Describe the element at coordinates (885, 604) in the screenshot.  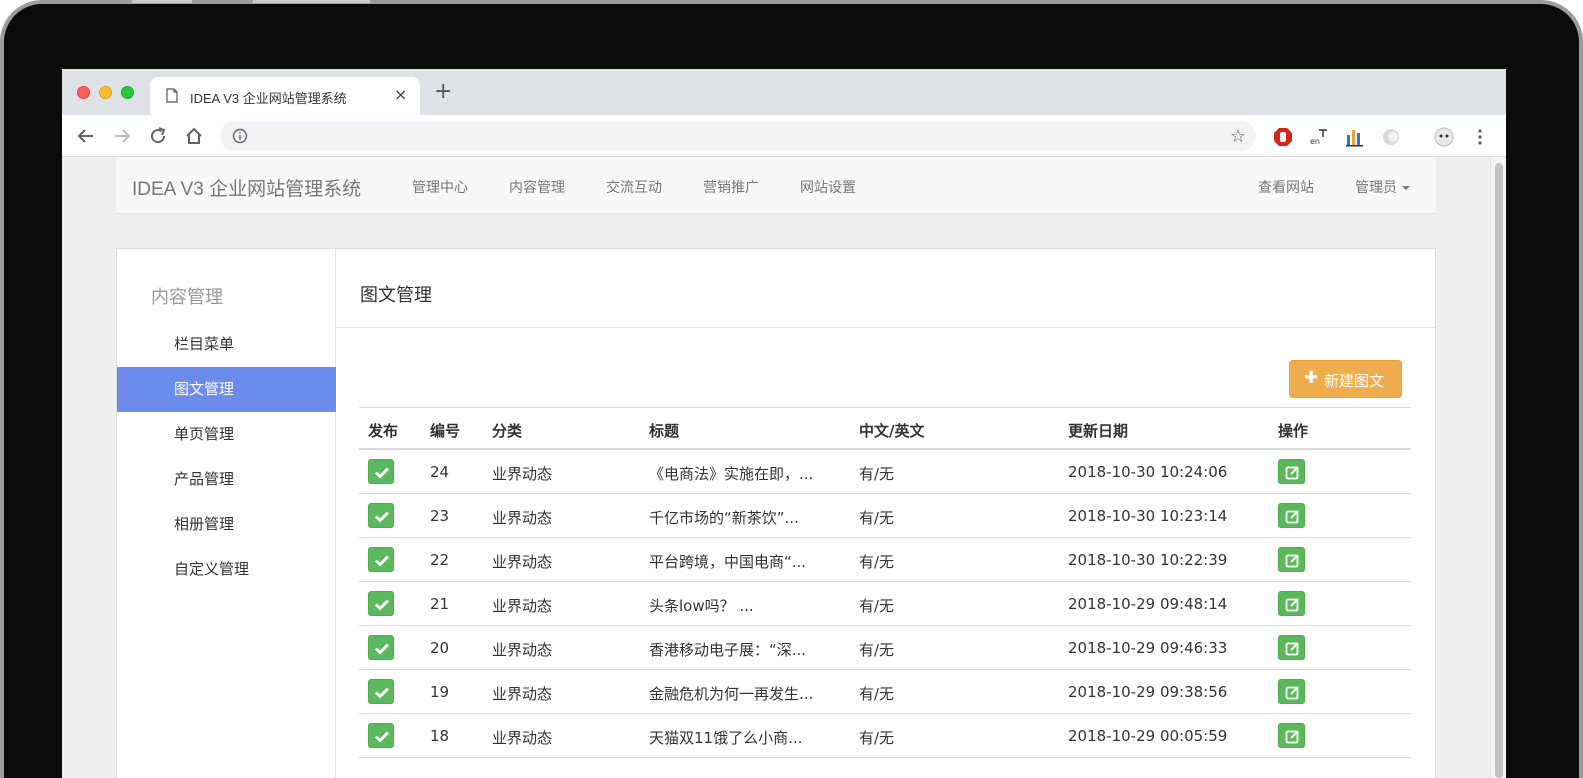
I see `table-row: 21 业界动态 头条low吗？ ... 有/无 2018-10-29 09:48:14` at that location.